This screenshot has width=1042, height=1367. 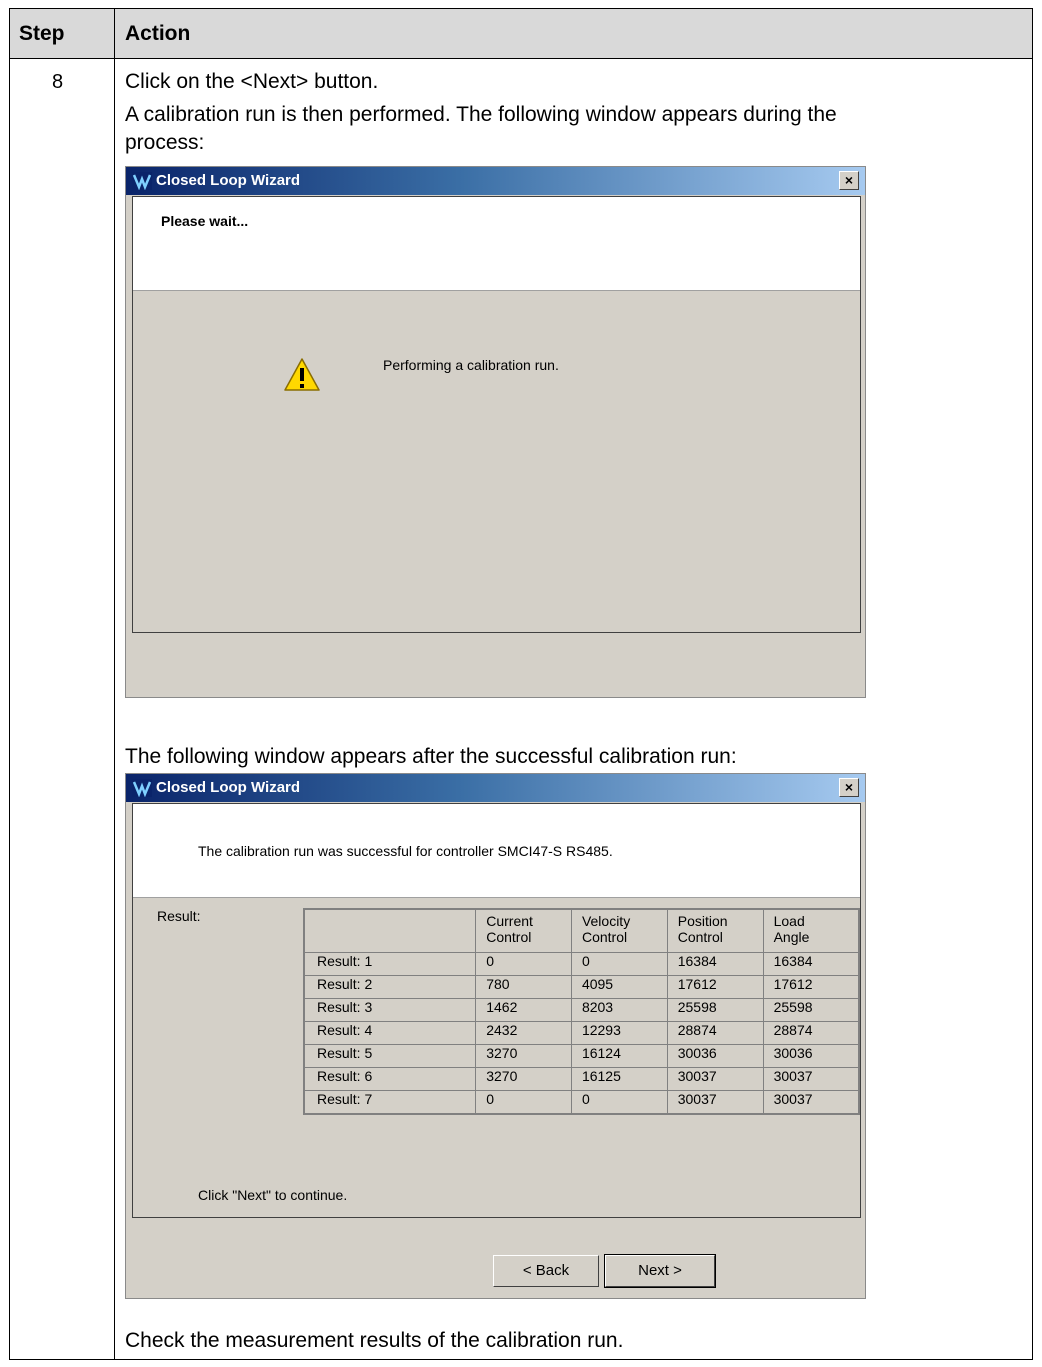 I want to click on table-row: Result: 4 2432 12293 28874 28874, so click(x=581, y=1033).